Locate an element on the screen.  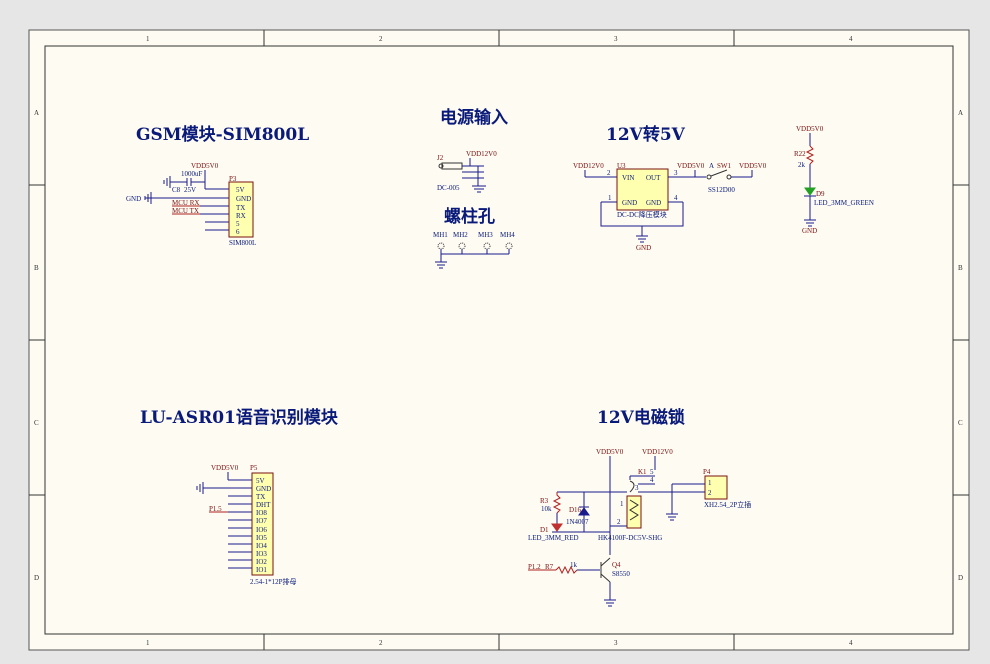
switch-ref: SW1 is located at coordinates (724, 166).